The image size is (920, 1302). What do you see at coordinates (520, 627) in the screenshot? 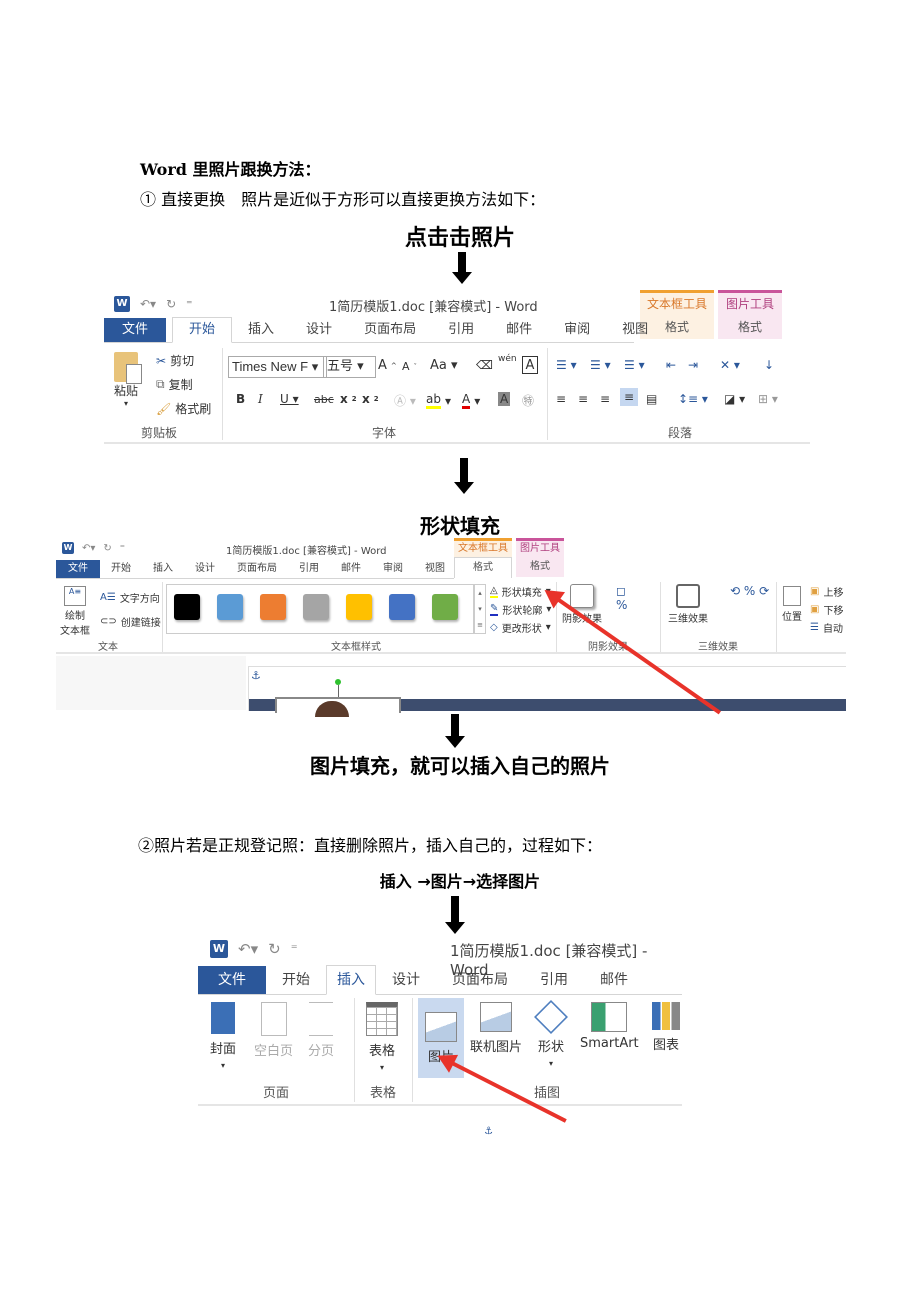
I see `change-shape-button: ◇ 更改形状 ▾` at bounding box center [520, 627].